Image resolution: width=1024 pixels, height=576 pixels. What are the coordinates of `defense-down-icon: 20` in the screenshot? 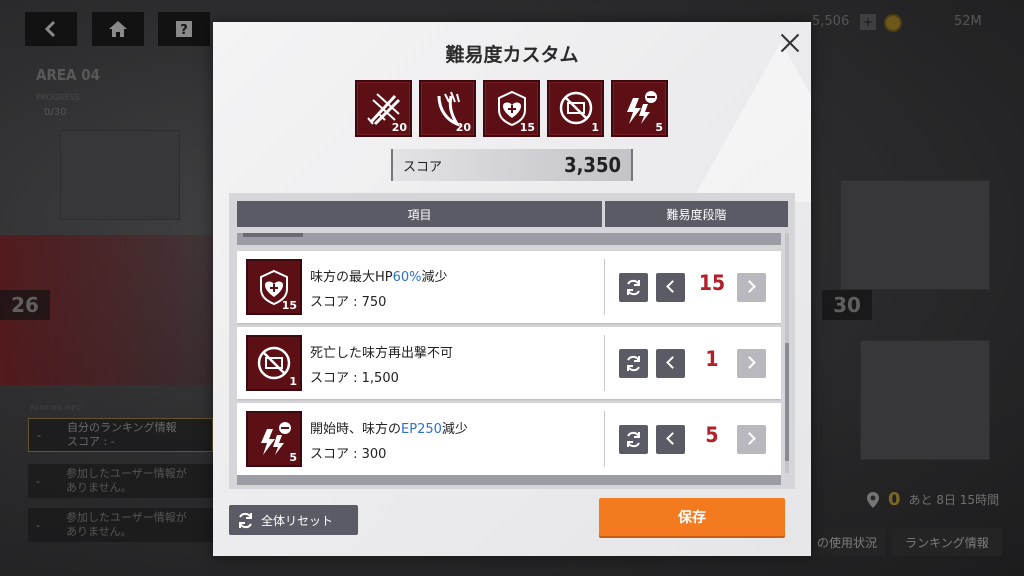 It's located at (447, 108).